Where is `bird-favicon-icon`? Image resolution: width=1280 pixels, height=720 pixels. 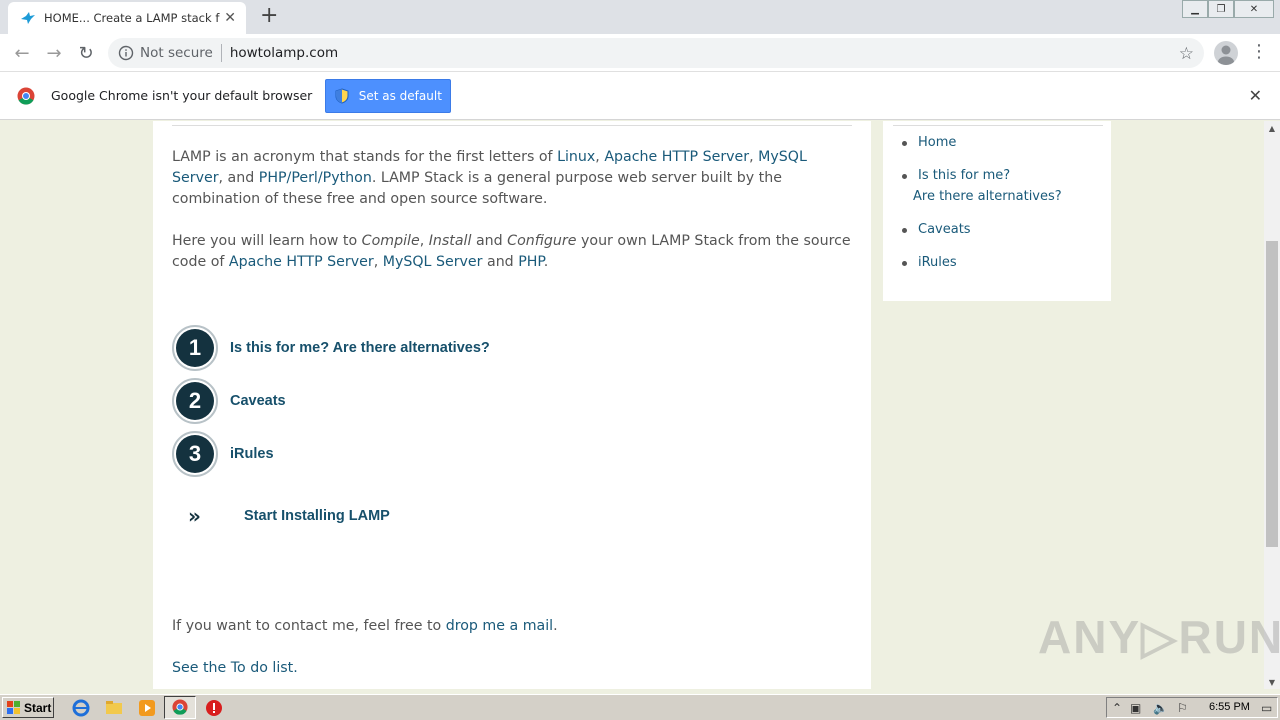
bird-favicon-icon is located at coordinates (28, 18).